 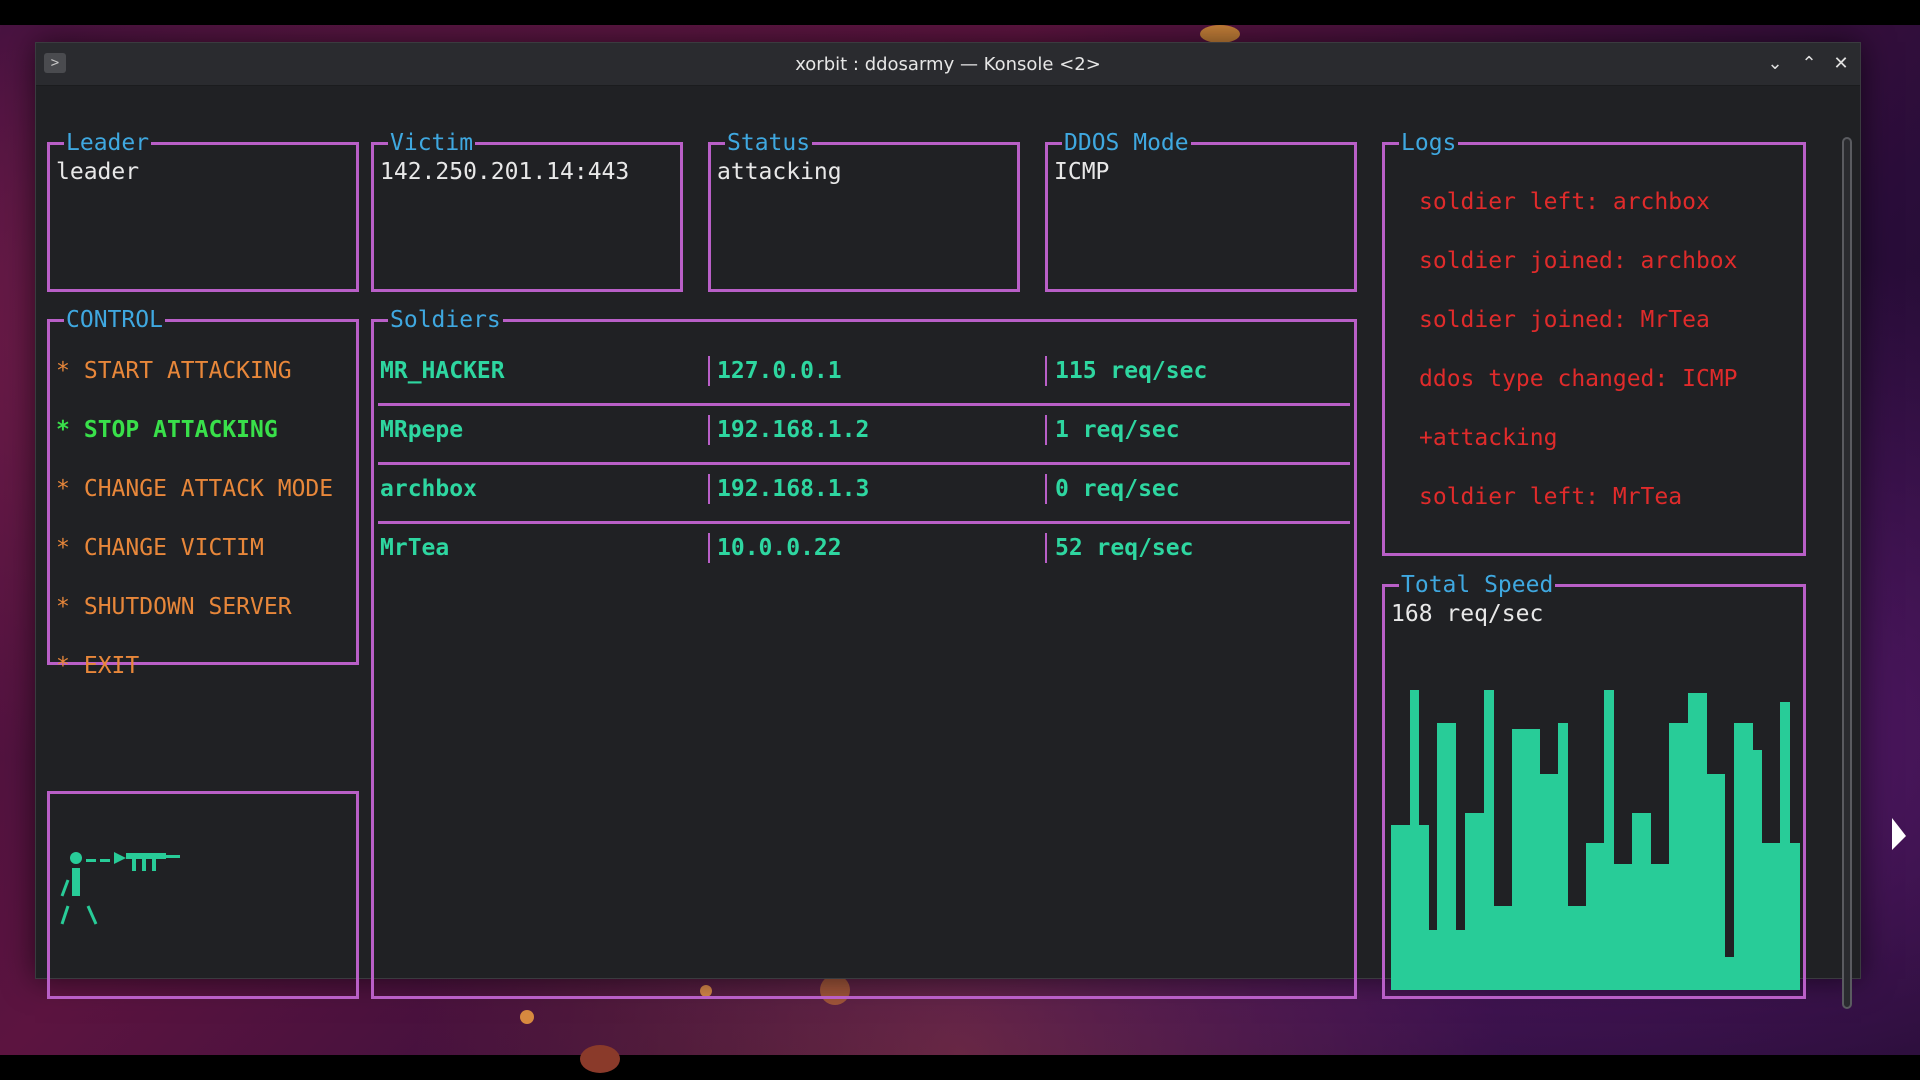 What do you see at coordinates (1117, 430) in the screenshot?
I see `soldier-rate: 1 req/sec` at bounding box center [1117, 430].